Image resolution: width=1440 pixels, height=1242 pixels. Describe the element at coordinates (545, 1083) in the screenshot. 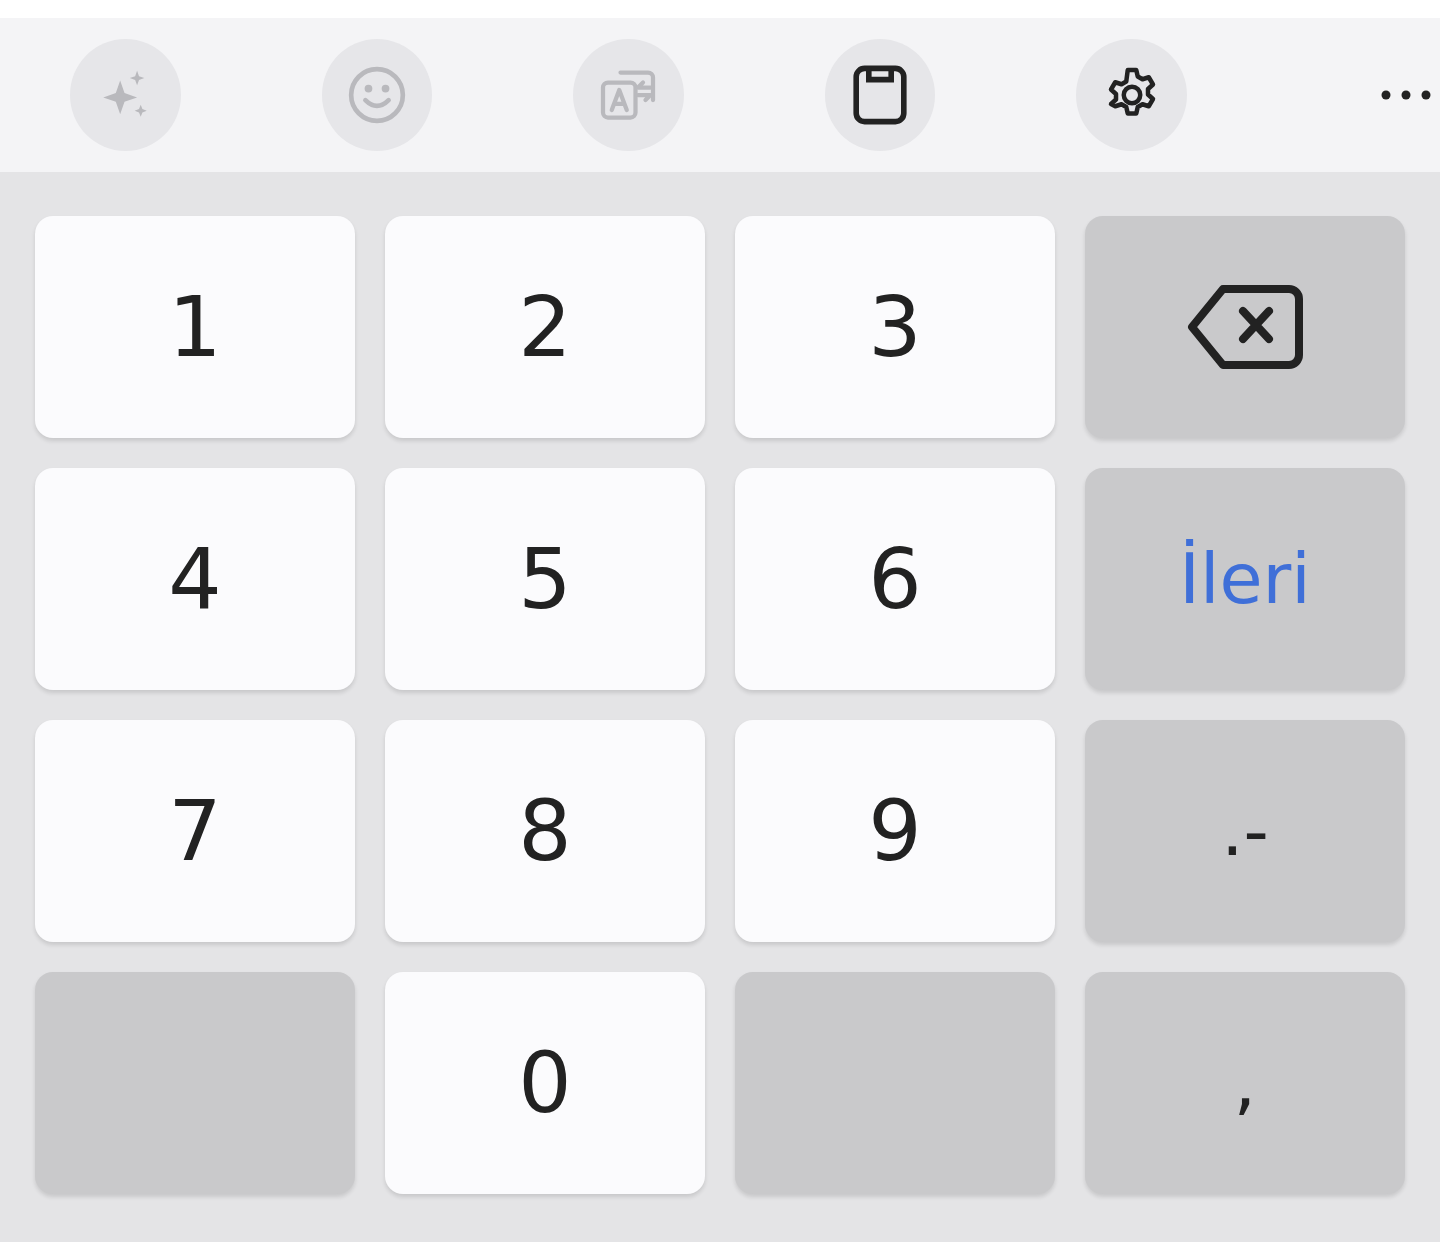

I see `digit-key: 0` at that location.